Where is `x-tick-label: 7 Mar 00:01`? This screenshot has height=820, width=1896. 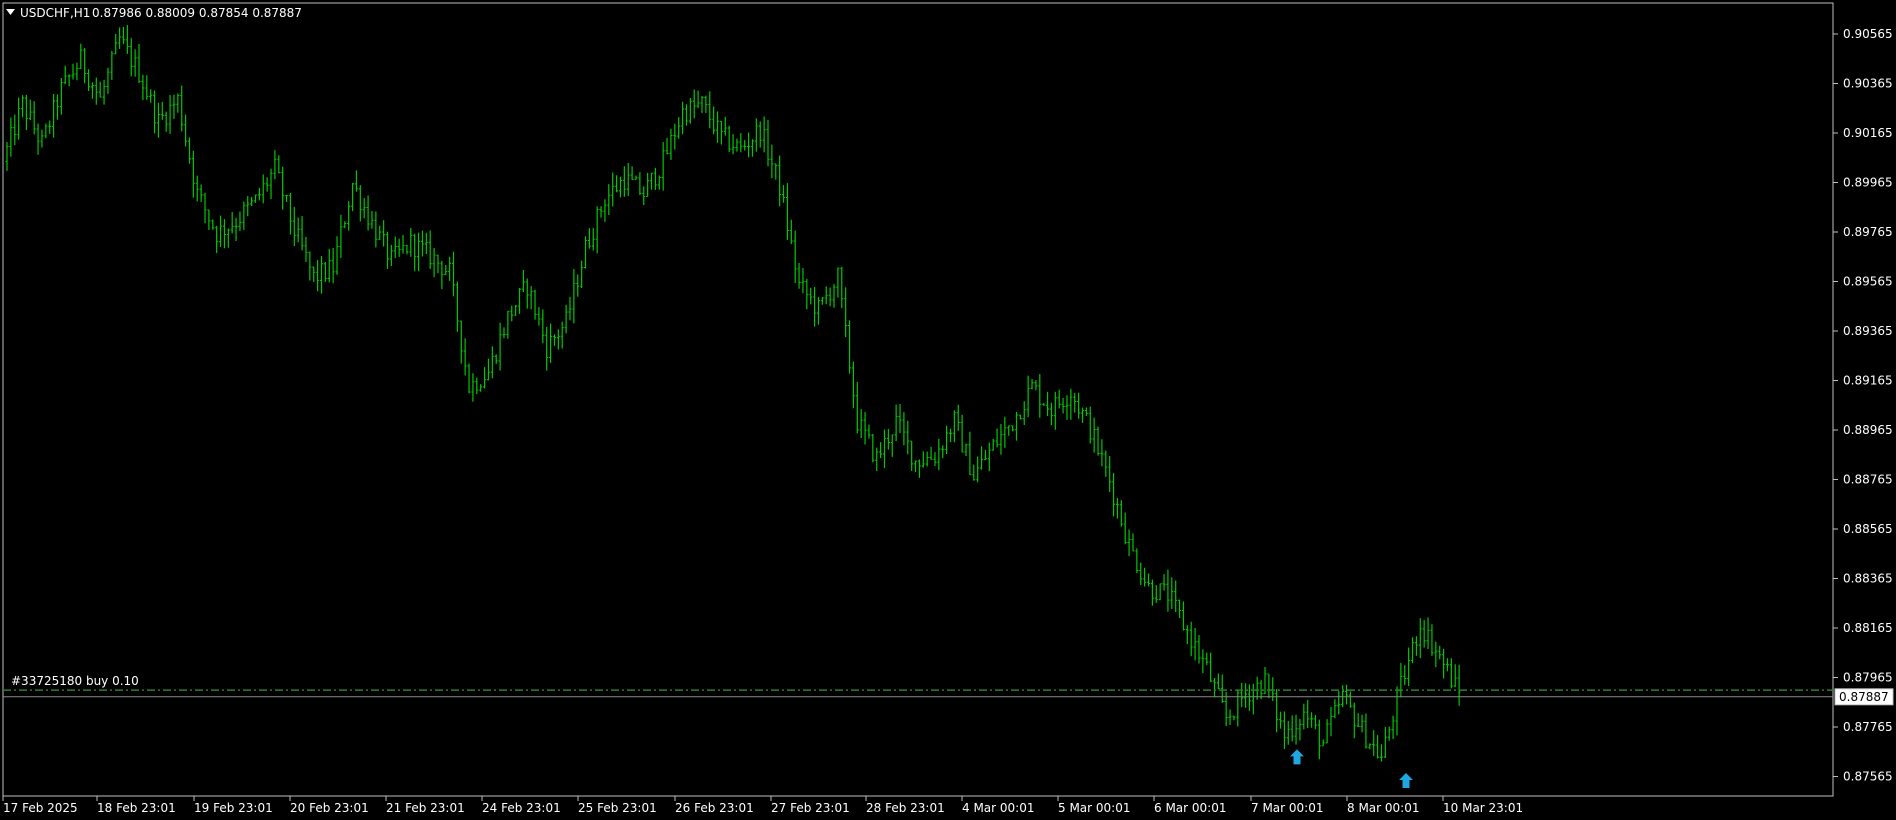 x-tick-label: 7 Mar 00:01 is located at coordinates (1287, 808).